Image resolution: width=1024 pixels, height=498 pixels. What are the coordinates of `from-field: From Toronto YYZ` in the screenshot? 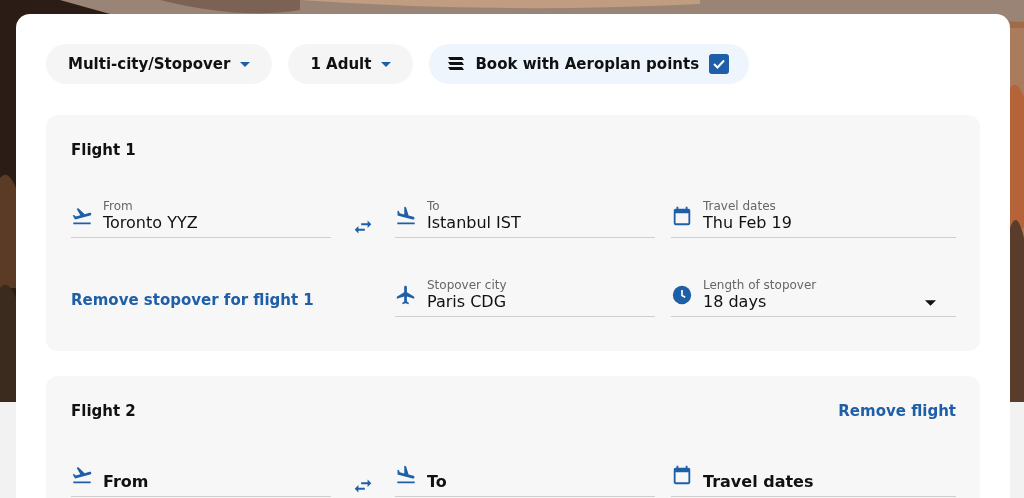 It's located at (201, 218).